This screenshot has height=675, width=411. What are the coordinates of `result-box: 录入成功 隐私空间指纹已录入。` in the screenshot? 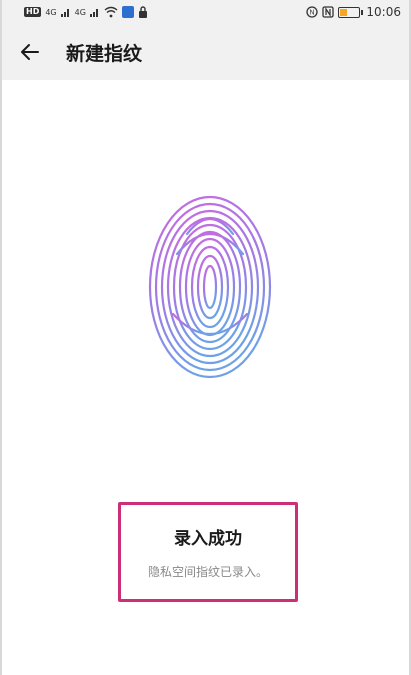 It's located at (208, 552).